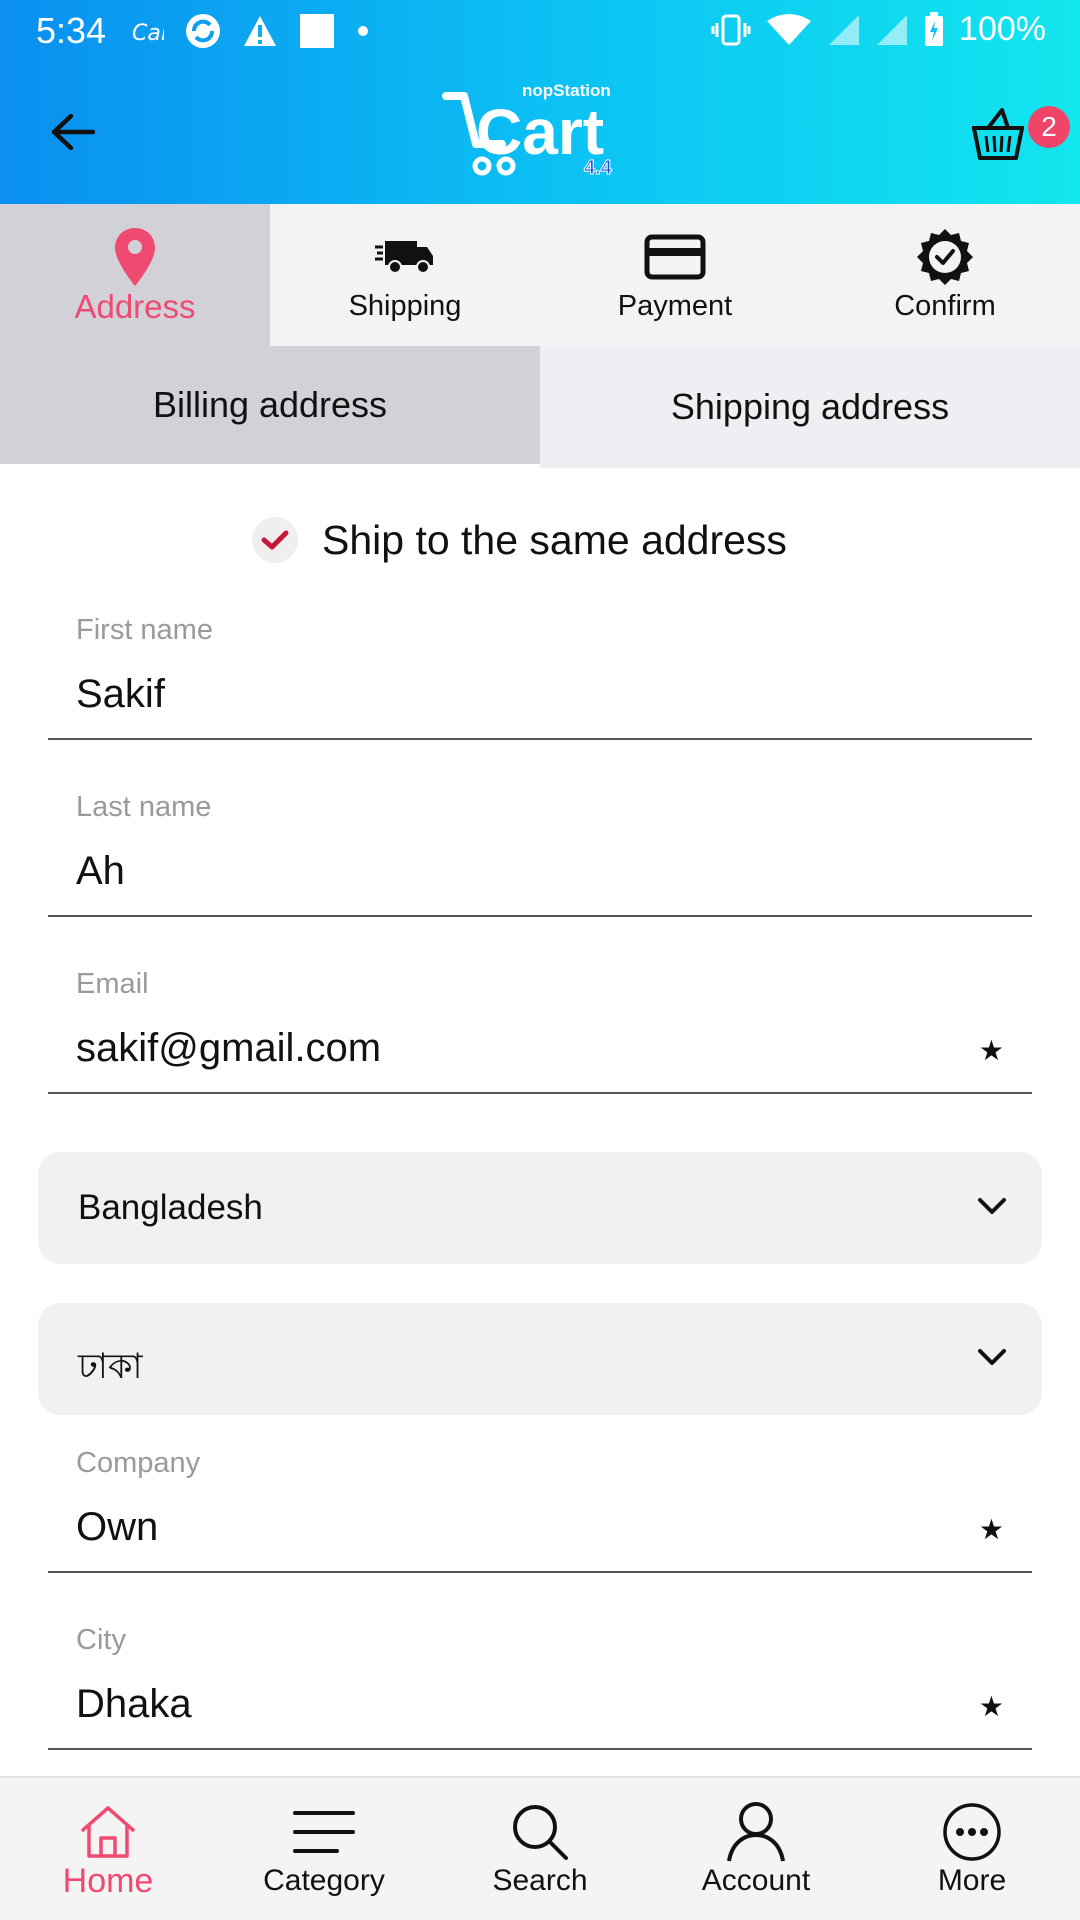  Describe the element at coordinates (71, 30) in the screenshot. I see `status-time: 5:34` at that location.